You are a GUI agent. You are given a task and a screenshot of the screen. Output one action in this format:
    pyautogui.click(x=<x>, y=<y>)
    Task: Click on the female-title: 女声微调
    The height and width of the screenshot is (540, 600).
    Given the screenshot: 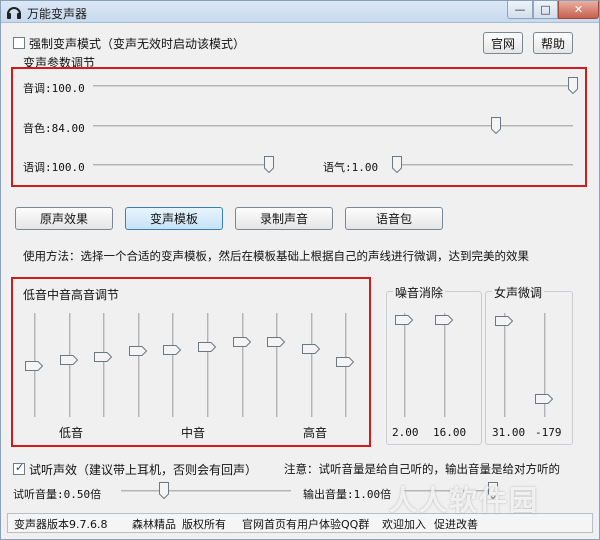 What is the action you would take?
    pyautogui.click(x=518, y=292)
    